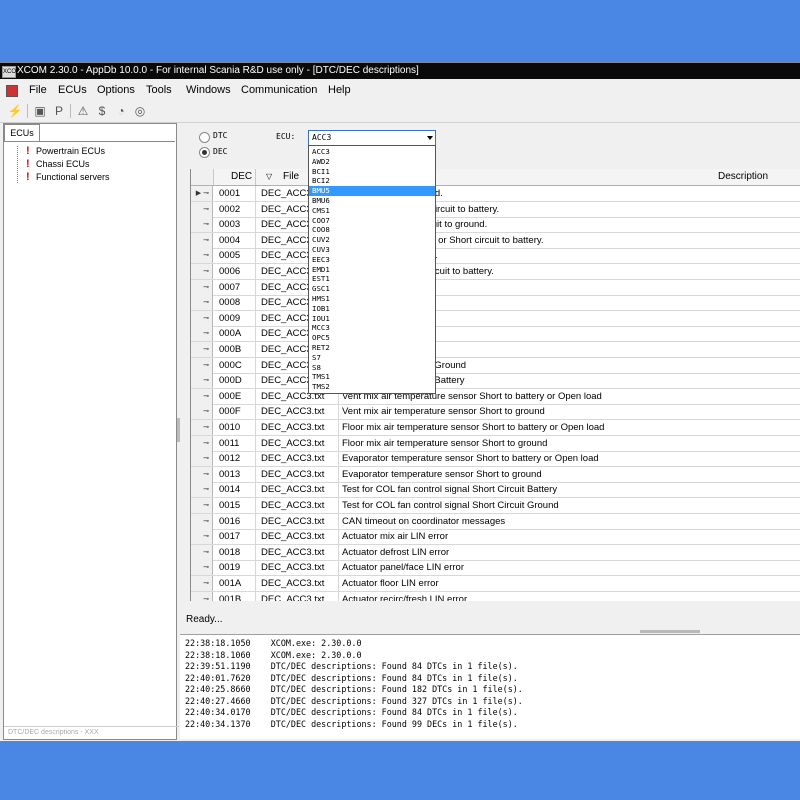 This screenshot has width=800, height=800. I want to click on dec-radio, so click(204, 152).